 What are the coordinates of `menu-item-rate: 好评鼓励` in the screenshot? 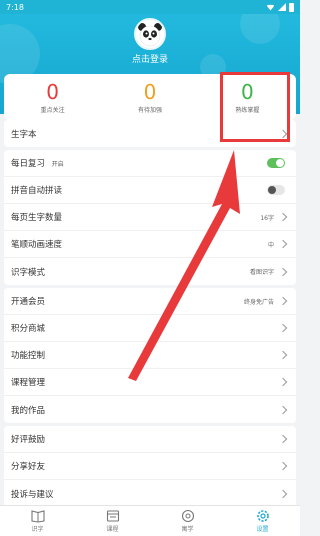 It's located at (150, 439).